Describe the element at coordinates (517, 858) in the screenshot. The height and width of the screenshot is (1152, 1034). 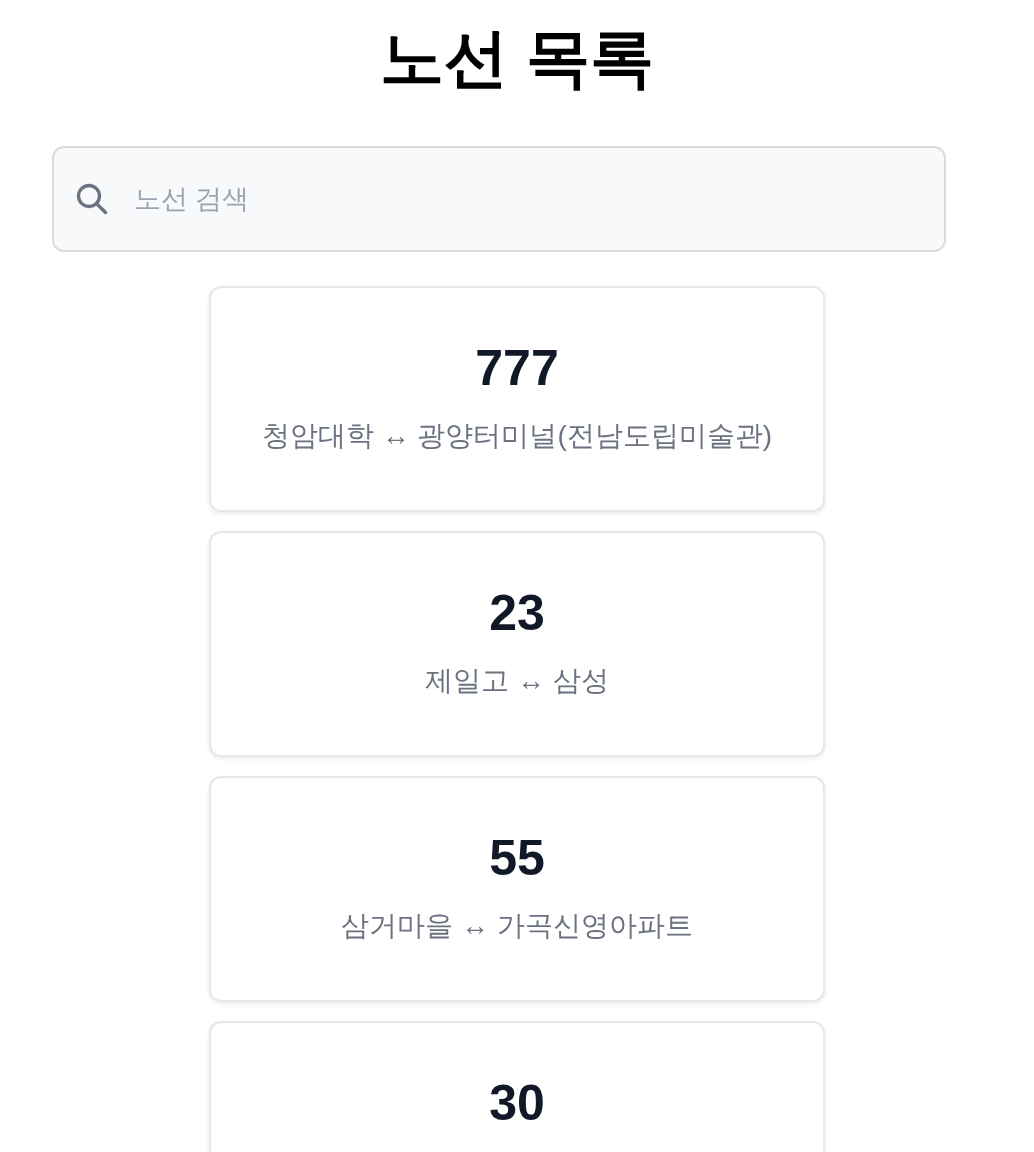
I see `route-number: 55` at that location.